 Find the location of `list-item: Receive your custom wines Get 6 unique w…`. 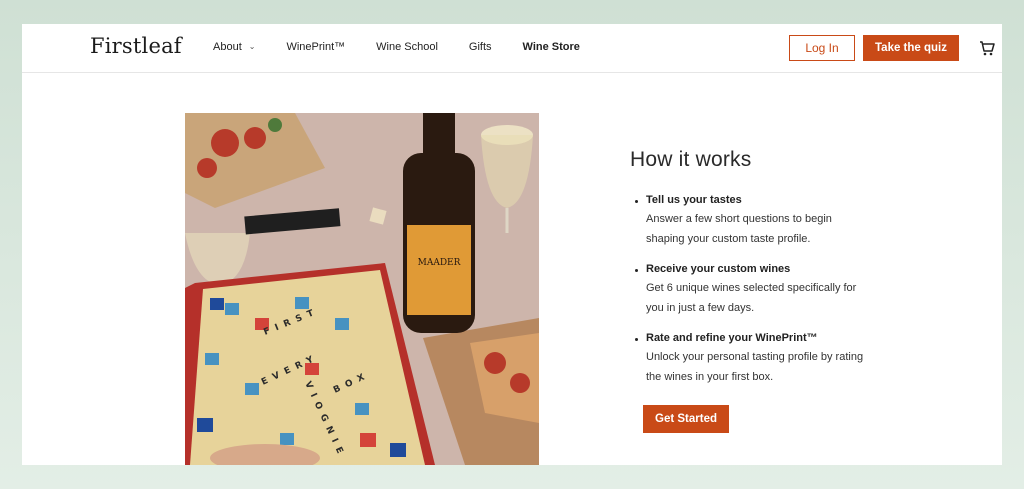

list-item: Receive your custom wines Get 6 unique w… is located at coordinates (780, 290).